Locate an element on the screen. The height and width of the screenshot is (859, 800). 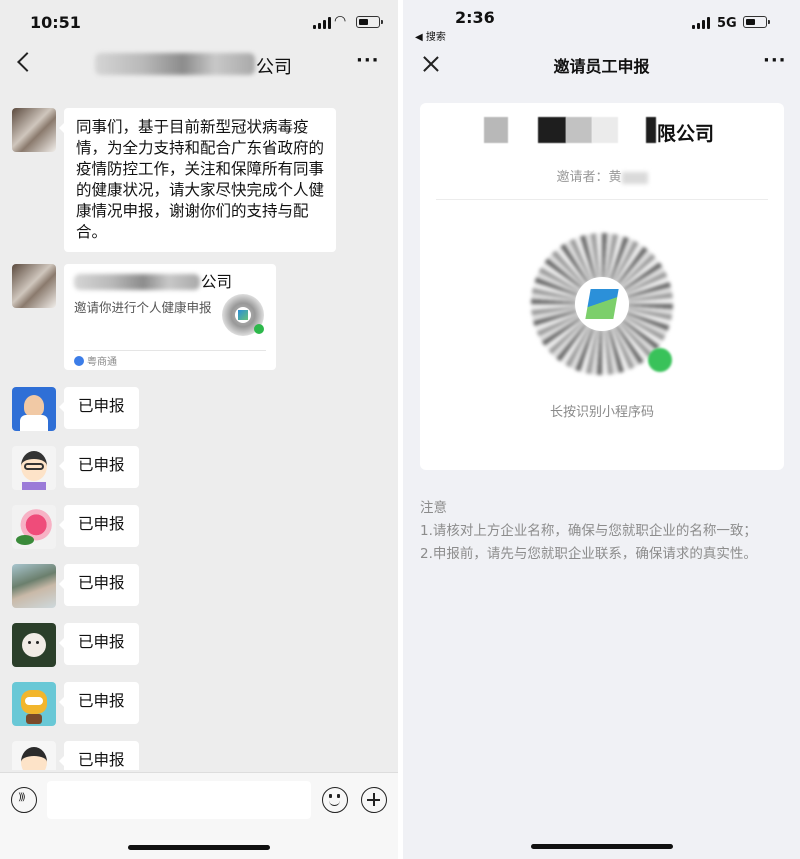
qr-hint: 长按识别小程序码 is located at coordinates (601, 412).